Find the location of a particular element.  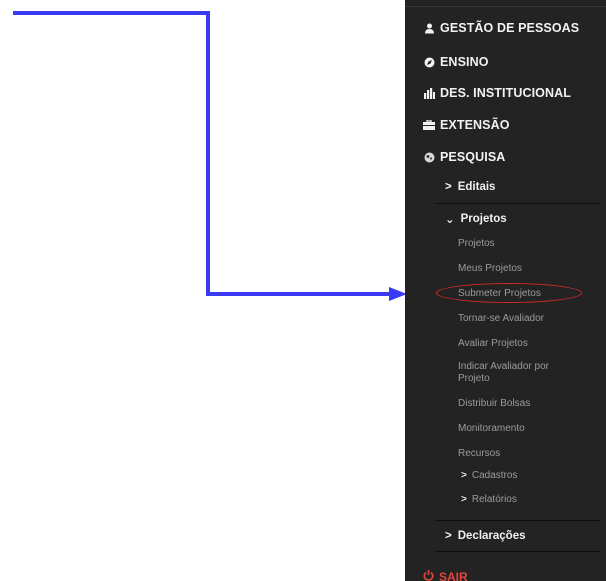

compass-icon is located at coordinates (429, 62).